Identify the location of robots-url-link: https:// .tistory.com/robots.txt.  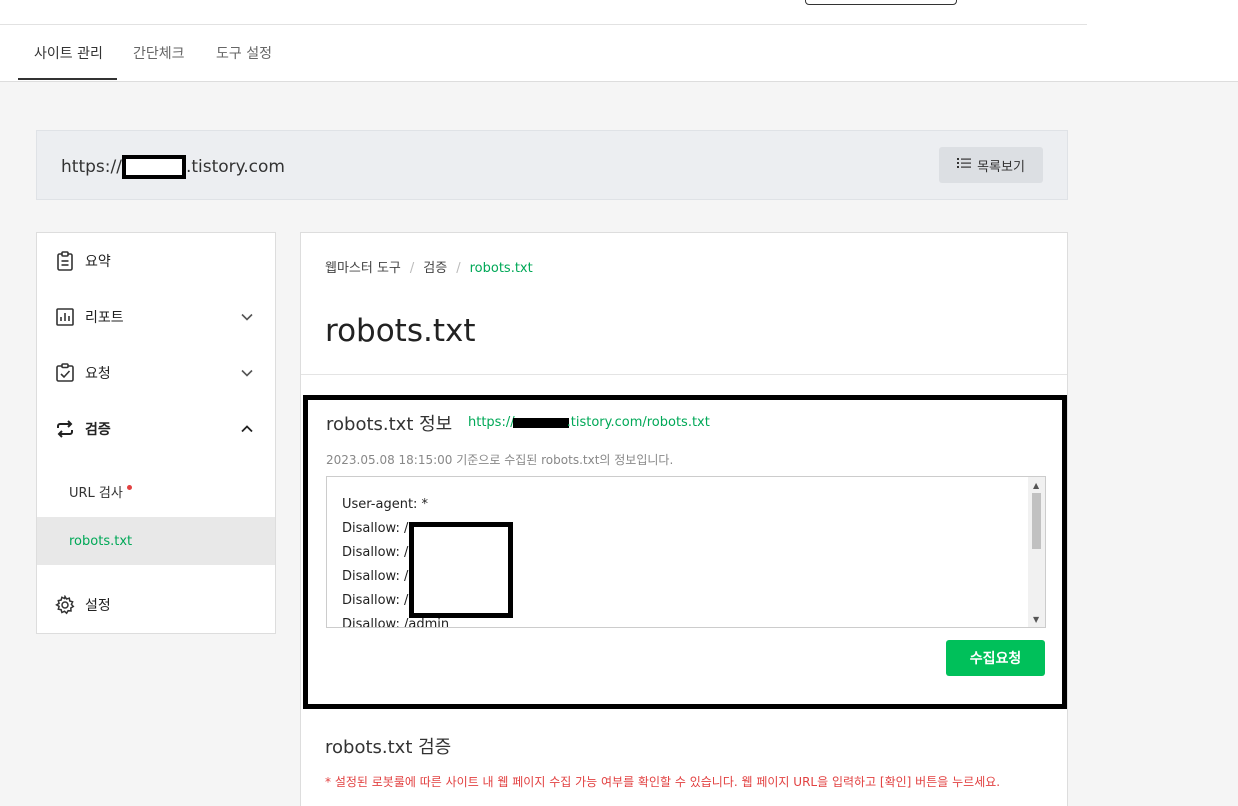
(589, 422).